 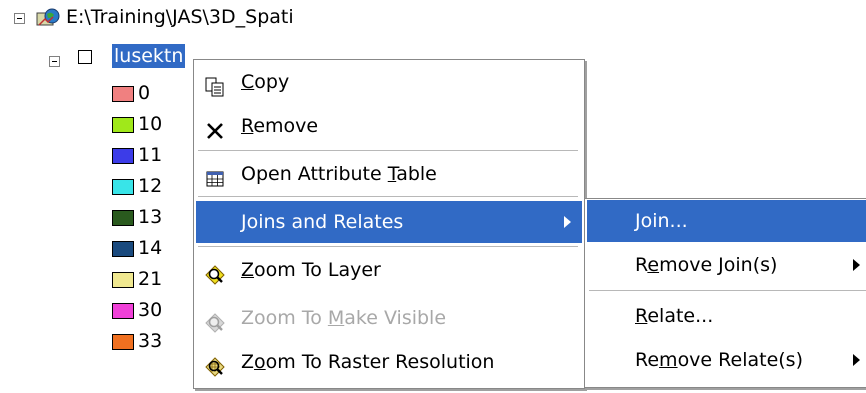 What do you see at coordinates (706, 265) in the screenshot?
I see `submenu-item-label: Remove Join(s)` at bounding box center [706, 265].